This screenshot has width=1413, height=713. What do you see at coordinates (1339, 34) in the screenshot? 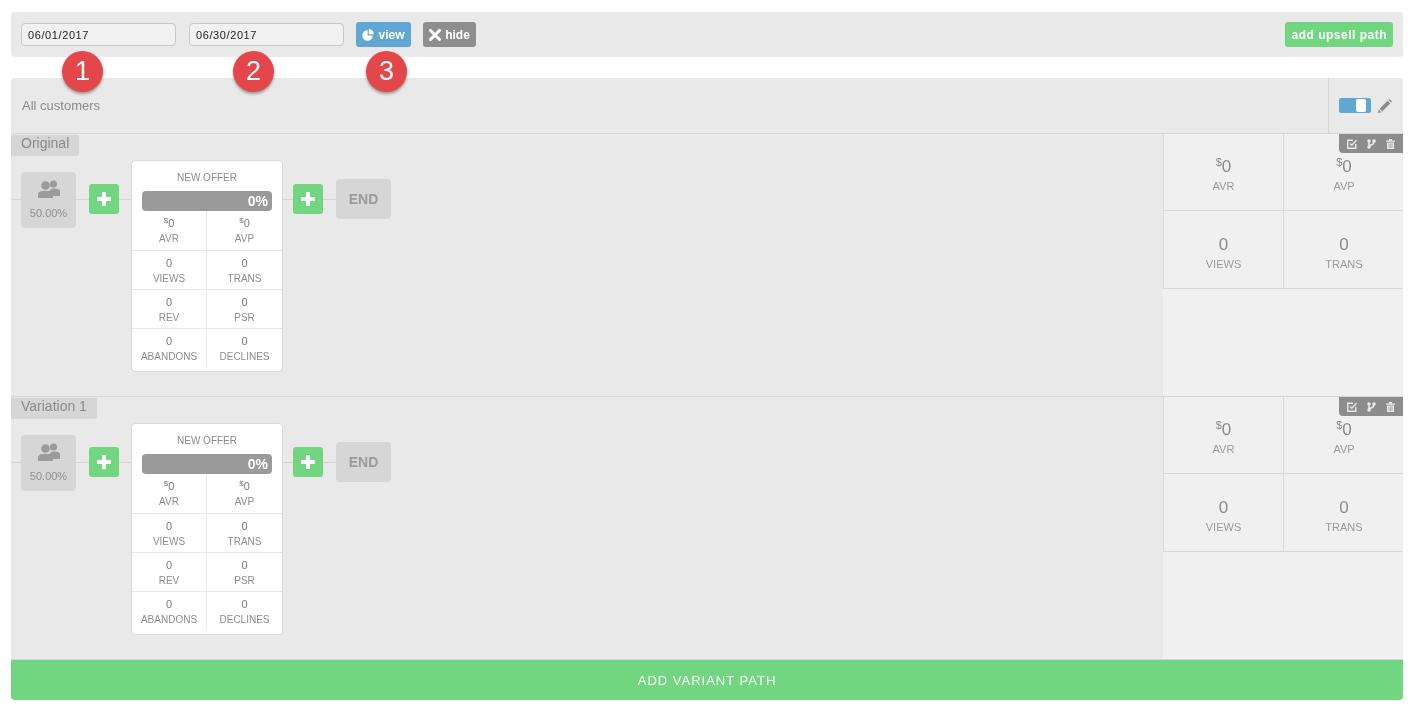
I see `add-upsell-button: add upsell path` at bounding box center [1339, 34].